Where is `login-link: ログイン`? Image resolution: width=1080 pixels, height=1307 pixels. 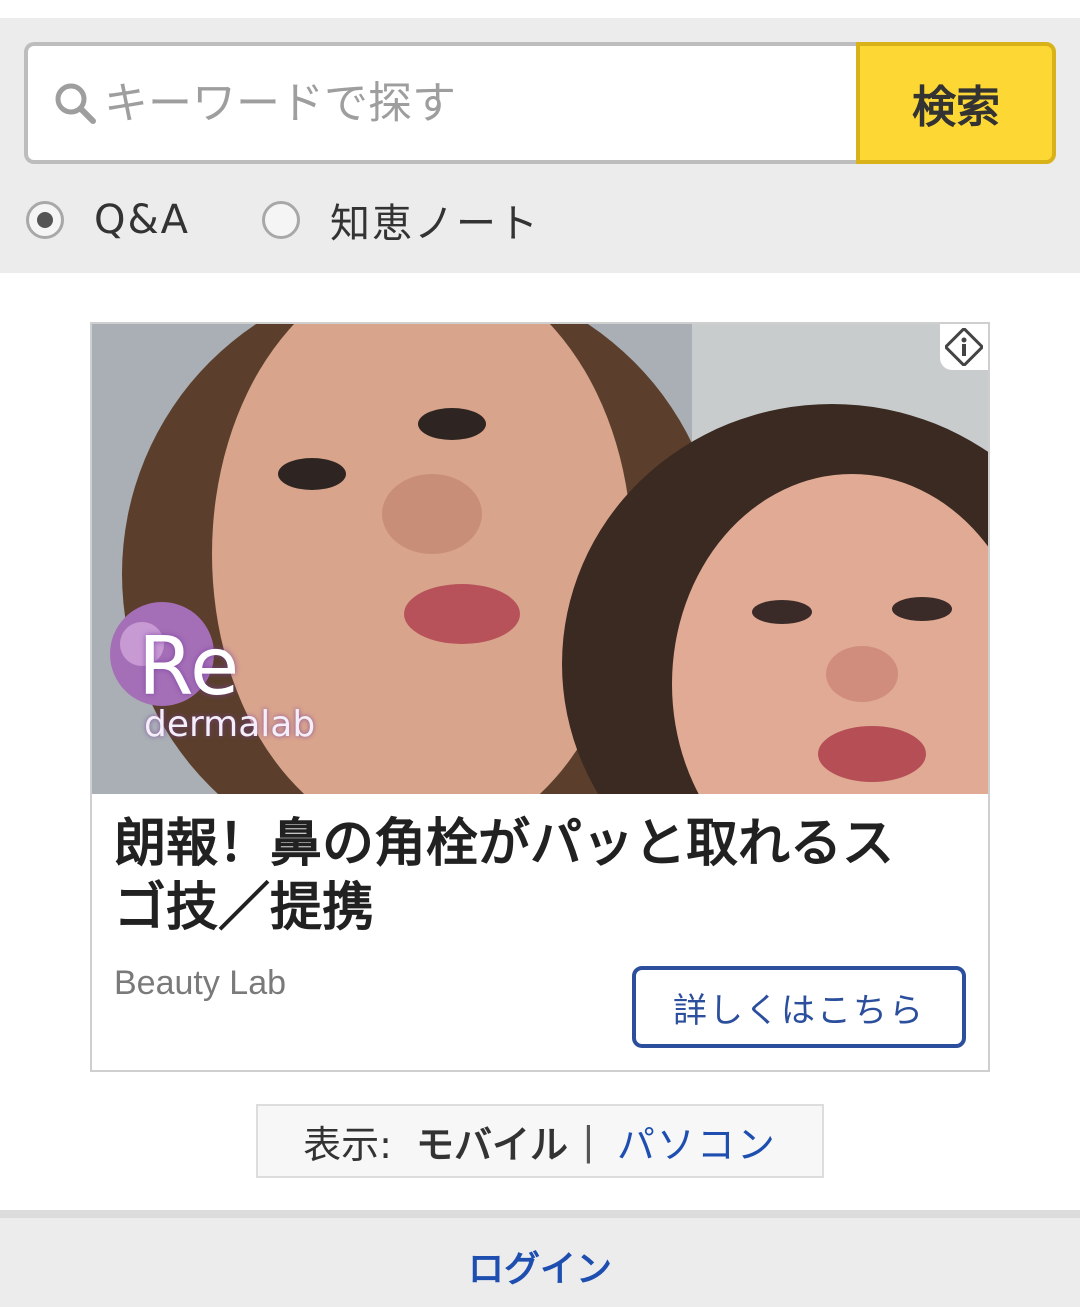 login-link: ログイン is located at coordinates (540, 1266).